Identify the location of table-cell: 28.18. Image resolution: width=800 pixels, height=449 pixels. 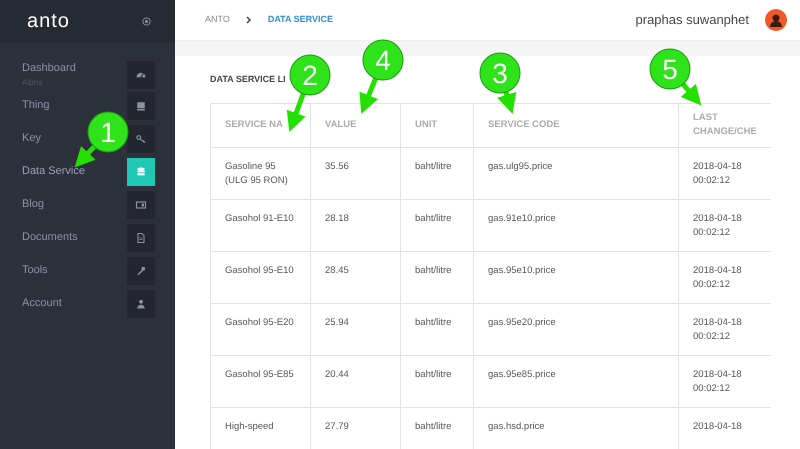
(355, 225).